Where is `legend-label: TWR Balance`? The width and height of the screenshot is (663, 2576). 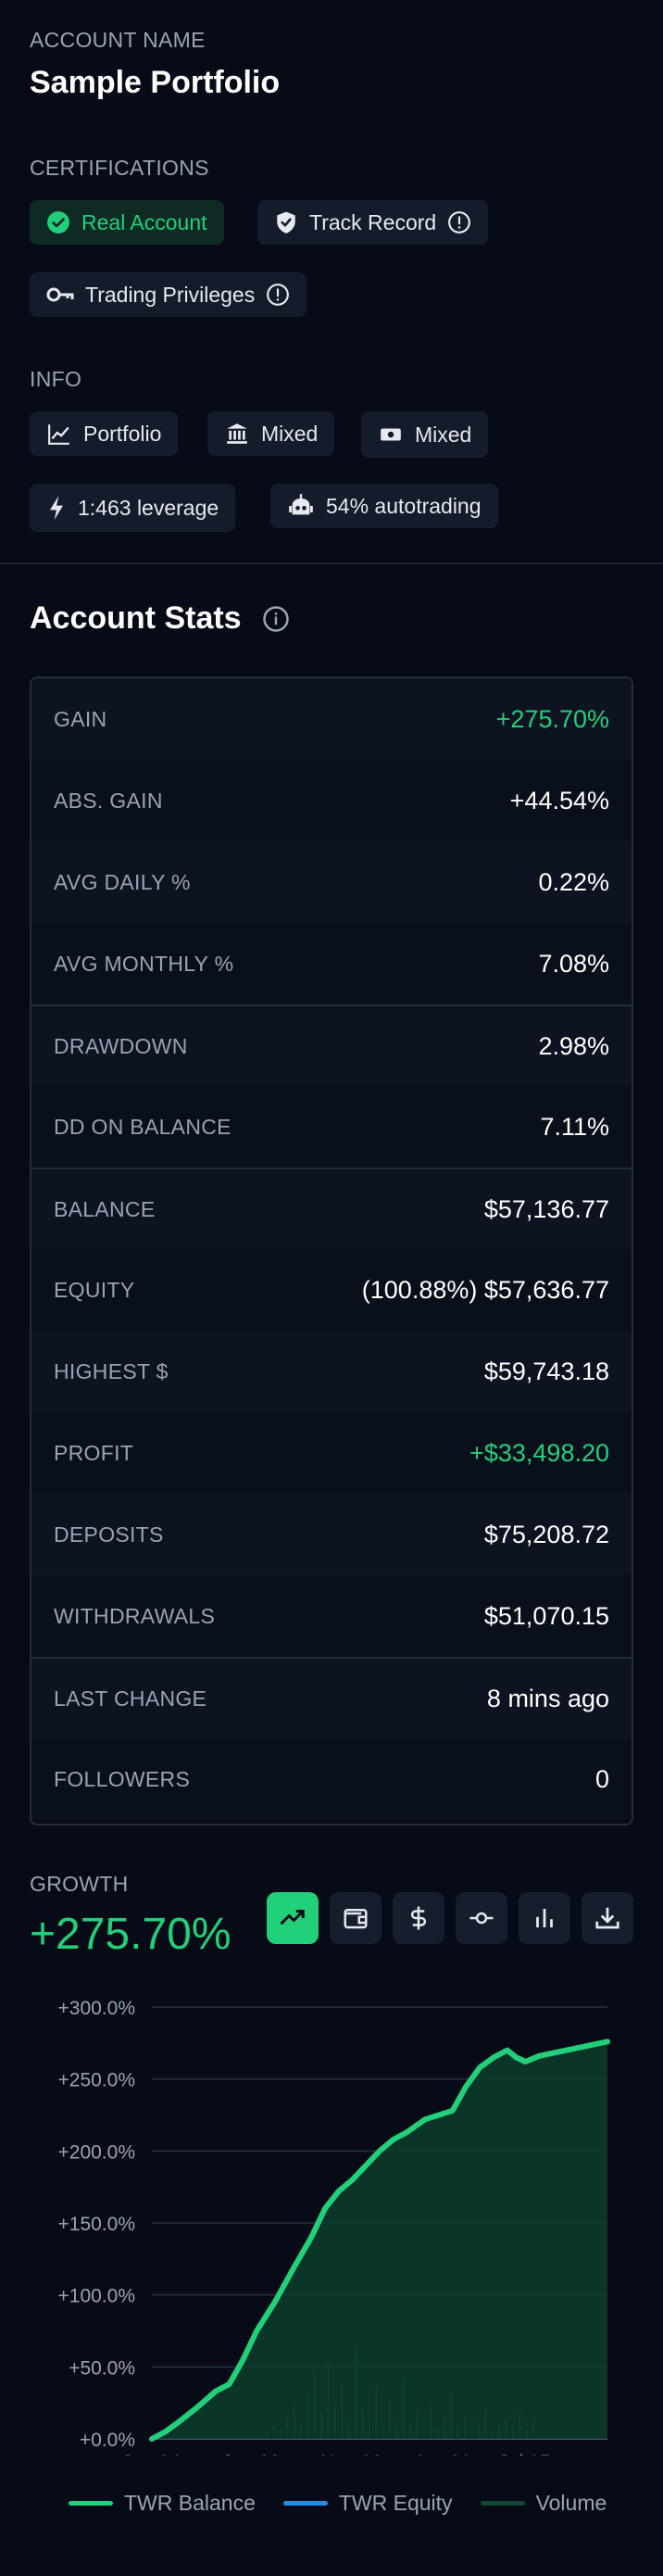 legend-label: TWR Balance is located at coordinates (190, 2503).